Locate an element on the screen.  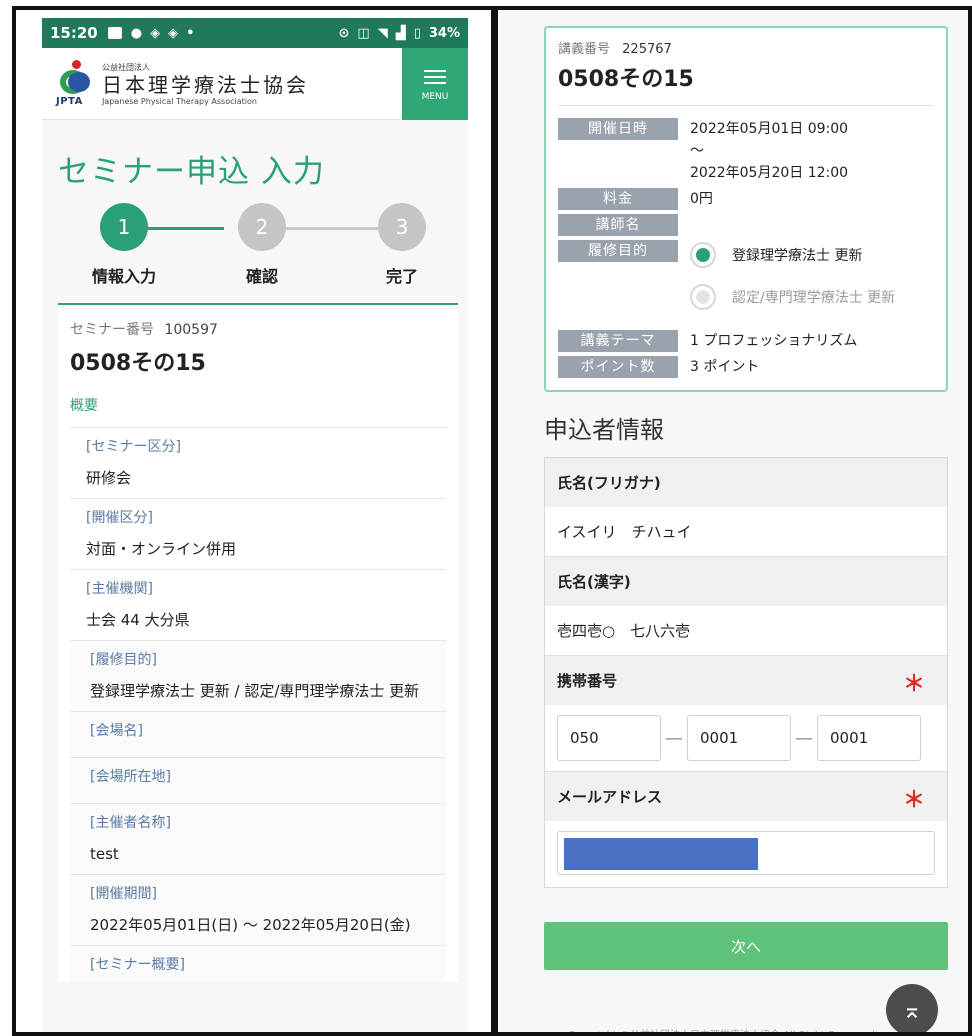
battery-percent: 34% is located at coordinates (444, 33).